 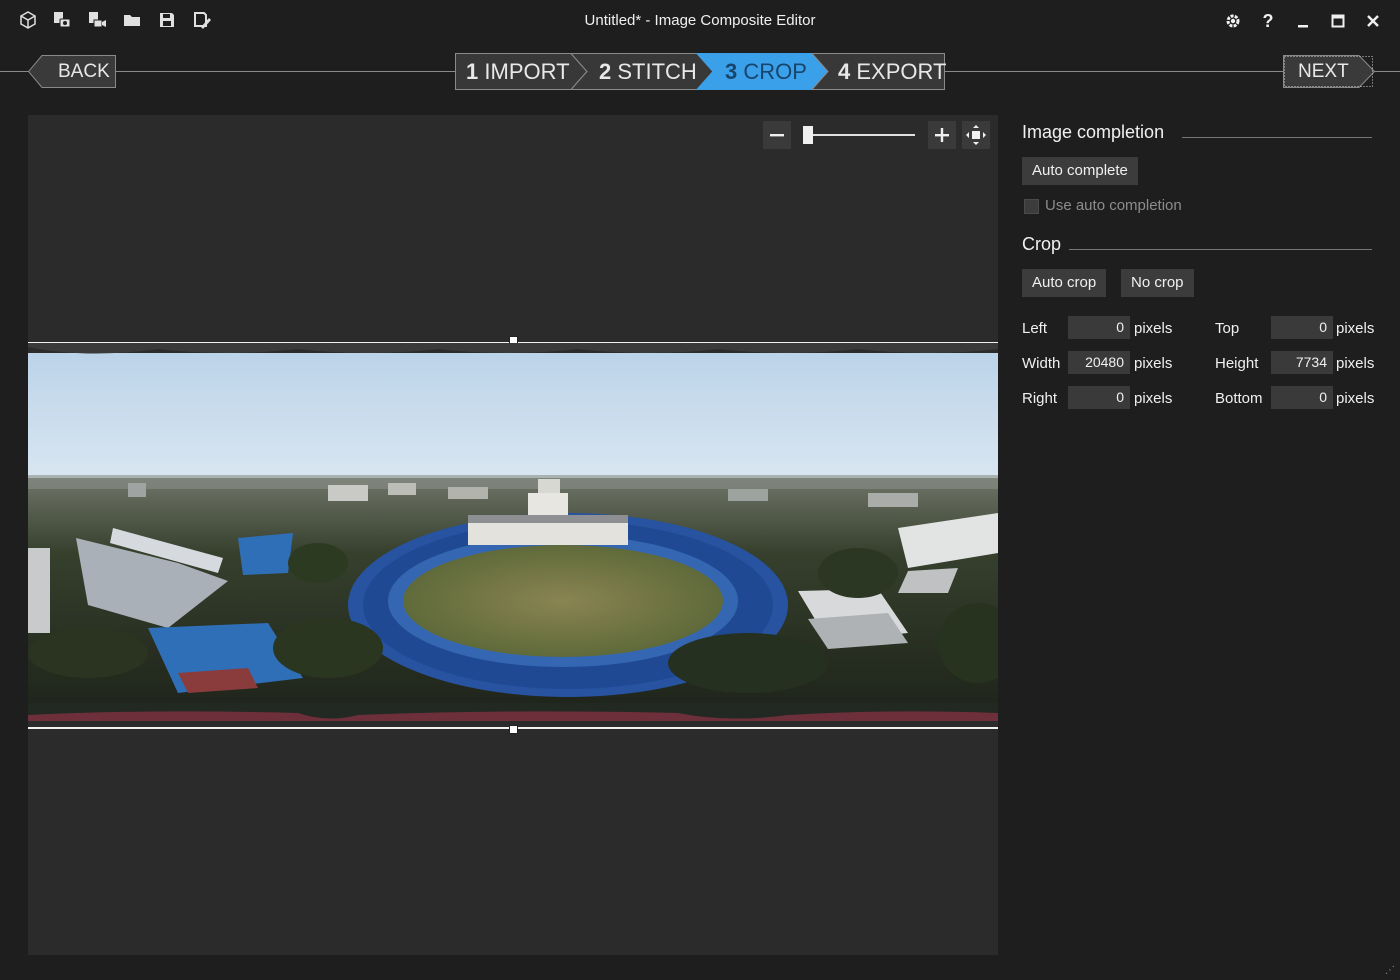 I want to click on back-button: BACK, so click(x=72, y=71).